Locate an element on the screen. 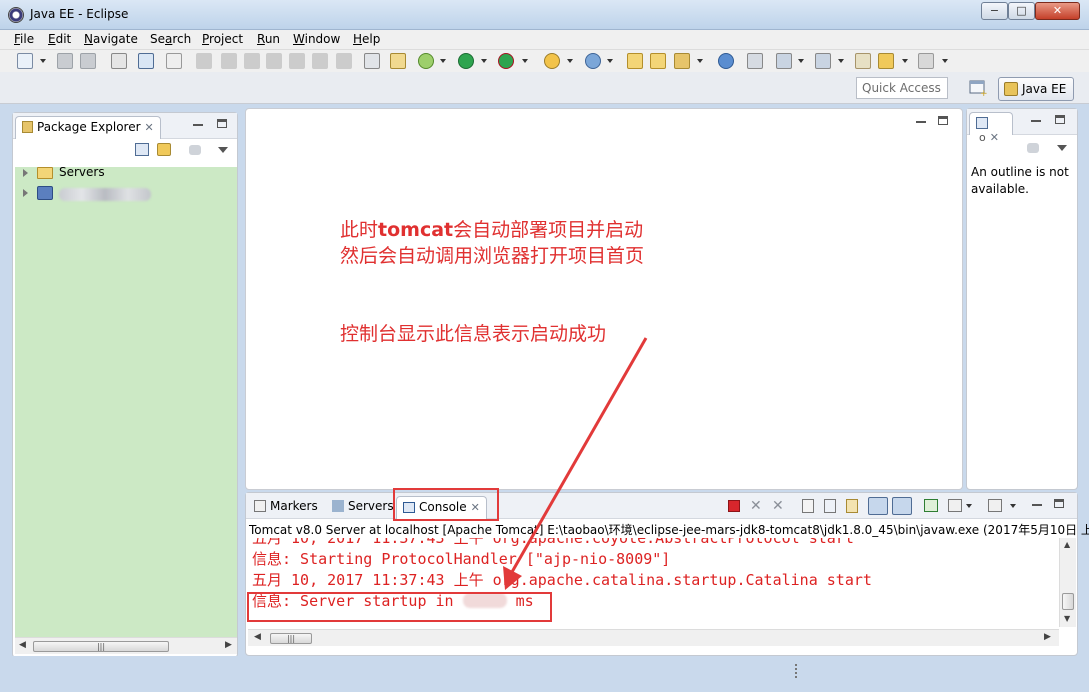 This screenshot has height=692, width=1089. console-hscrollbar: ◀ ||| ▶ is located at coordinates (653, 637).